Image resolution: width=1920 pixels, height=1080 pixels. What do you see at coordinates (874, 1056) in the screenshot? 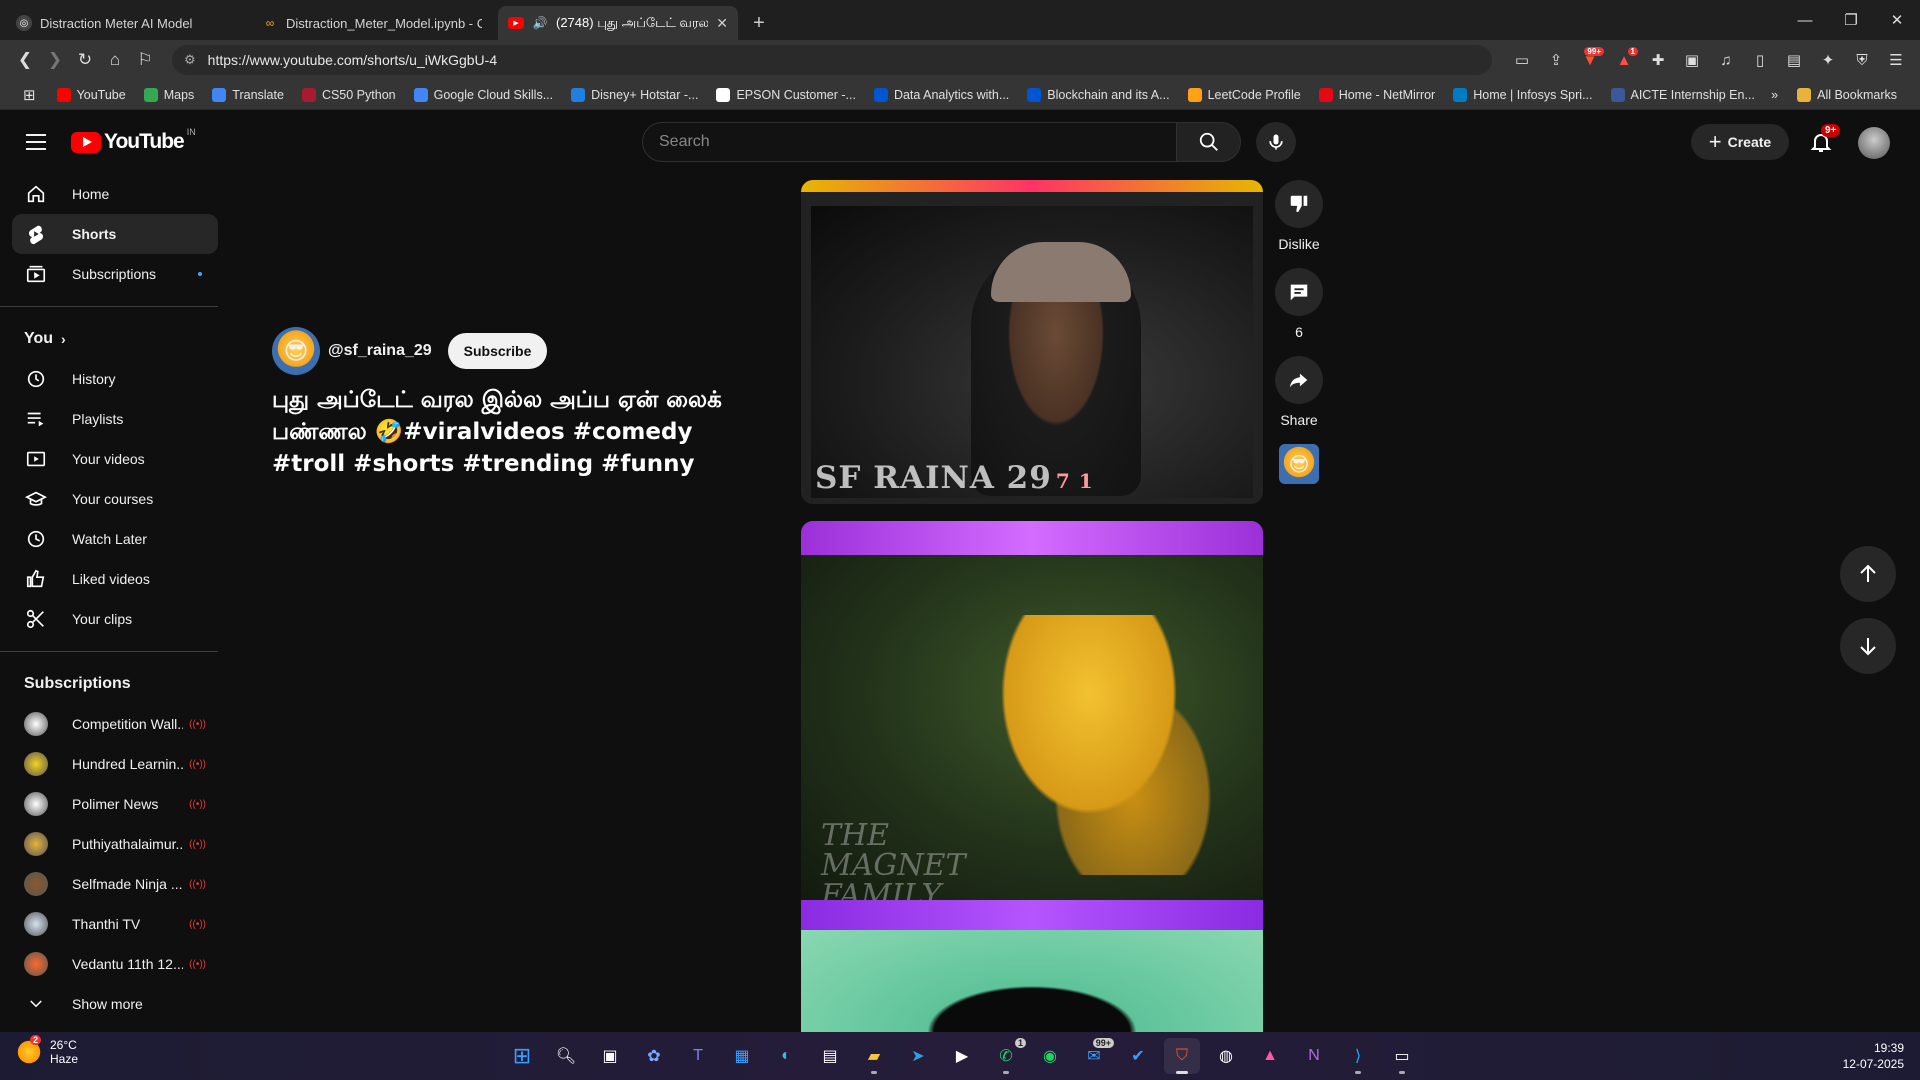
I see `file-explorer-icon: ▰` at bounding box center [874, 1056].